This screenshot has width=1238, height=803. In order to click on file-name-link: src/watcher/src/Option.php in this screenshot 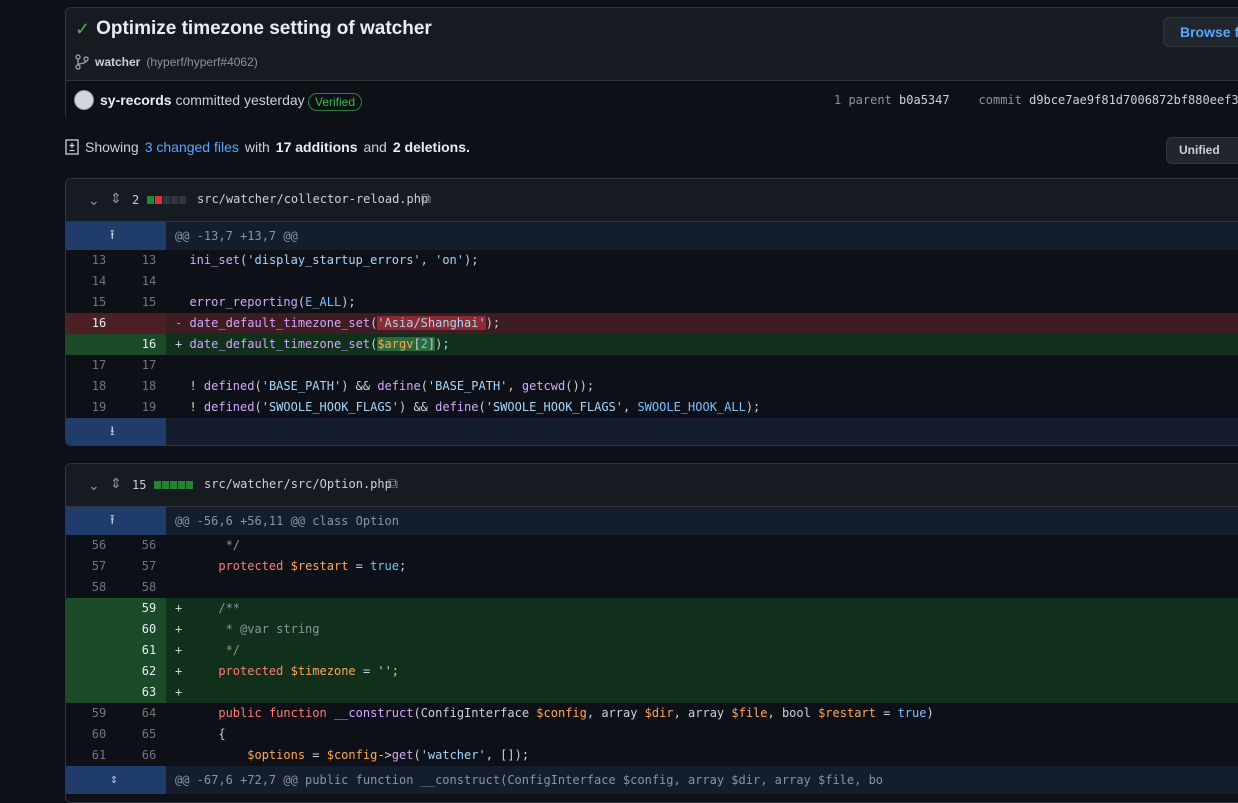, I will do `click(298, 484)`.